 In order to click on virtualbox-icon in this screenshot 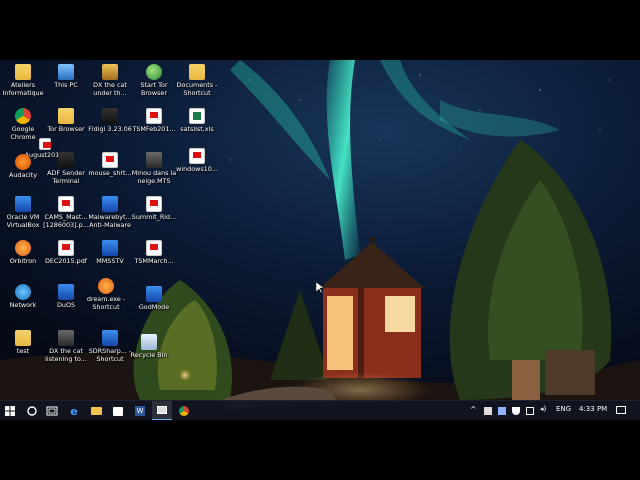, I will do `click(23, 204)`.